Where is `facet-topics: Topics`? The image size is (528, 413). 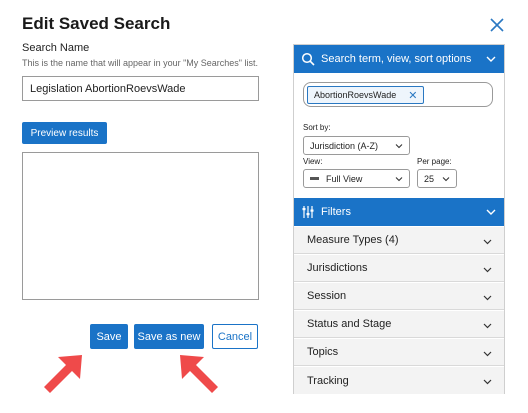 facet-topics: Topics is located at coordinates (399, 352).